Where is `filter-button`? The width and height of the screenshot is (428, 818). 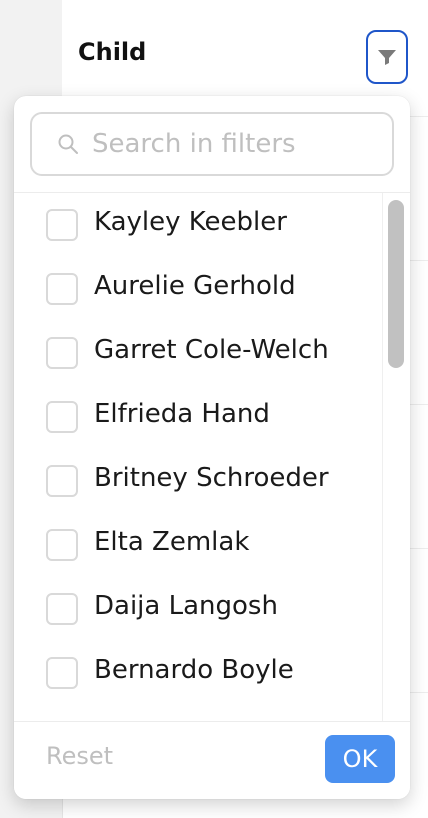
filter-button is located at coordinates (387, 57).